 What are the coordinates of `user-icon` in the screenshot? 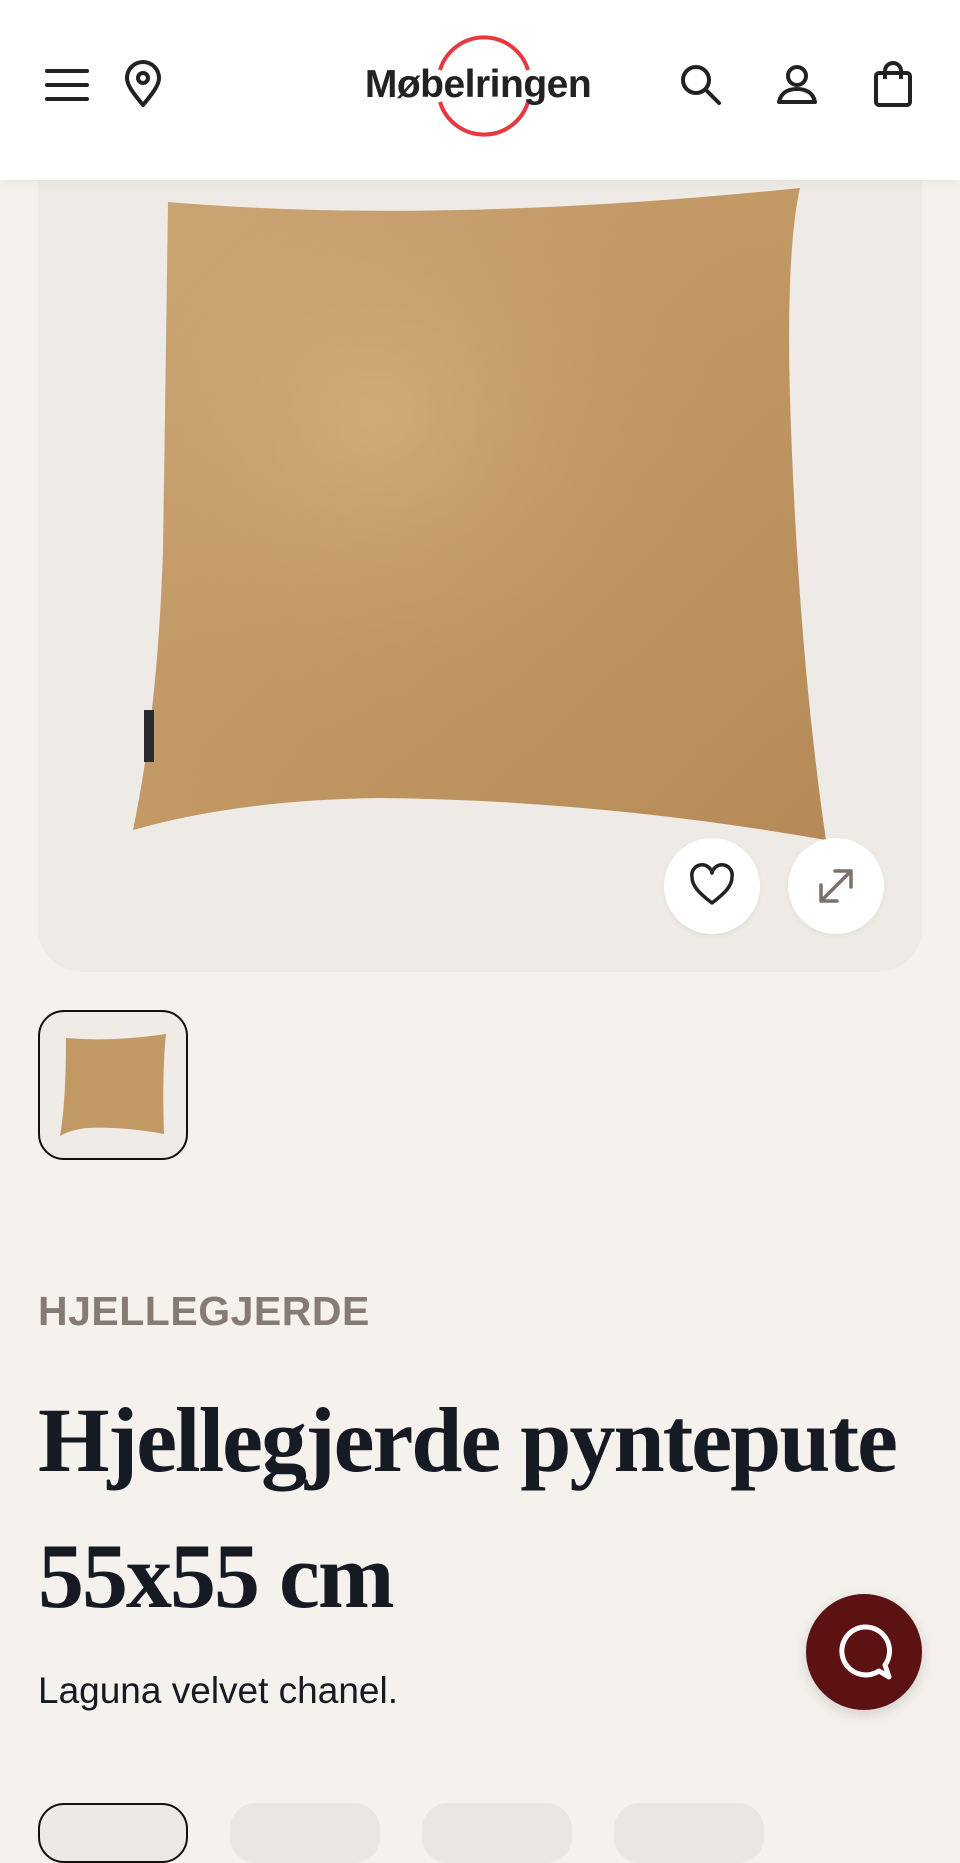 It's located at (797, 84).